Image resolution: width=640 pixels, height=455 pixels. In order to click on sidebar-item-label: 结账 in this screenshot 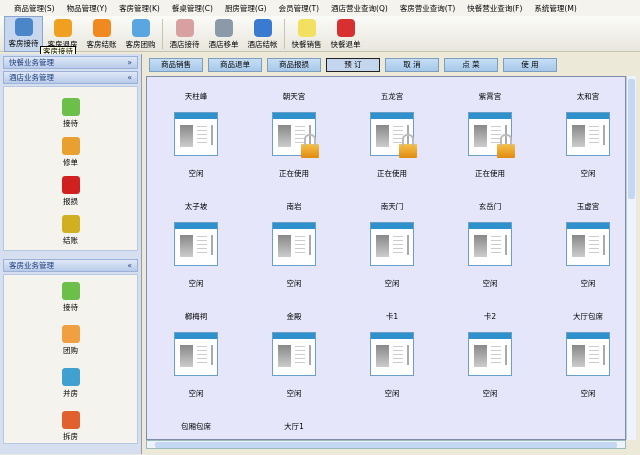, I will do `click(70, 240)`.